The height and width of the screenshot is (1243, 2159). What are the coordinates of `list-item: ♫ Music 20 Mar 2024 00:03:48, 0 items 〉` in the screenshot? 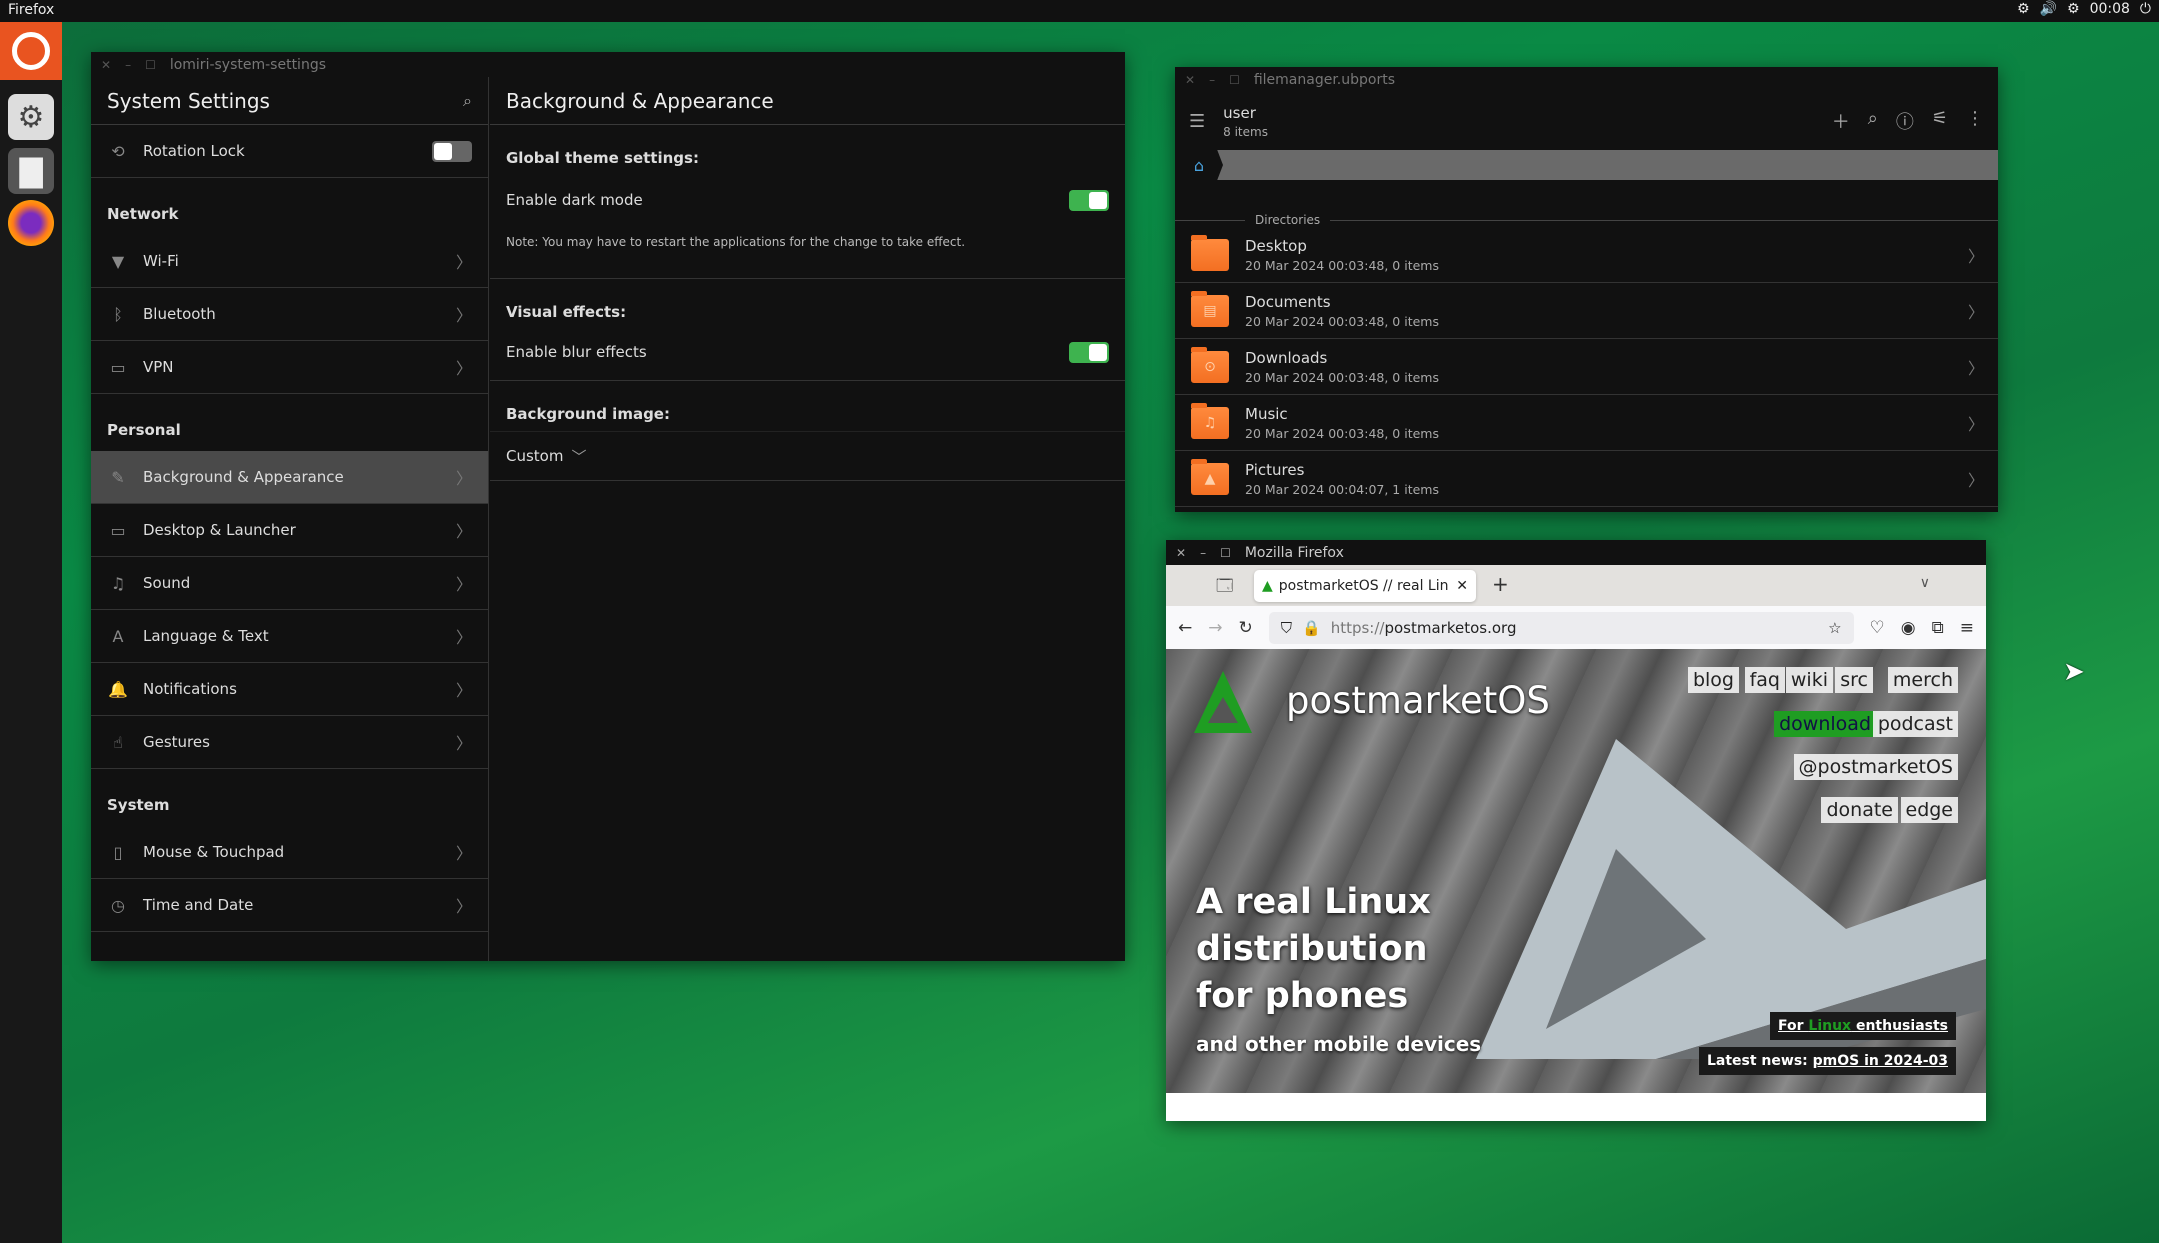 It's located at (1586, 423).